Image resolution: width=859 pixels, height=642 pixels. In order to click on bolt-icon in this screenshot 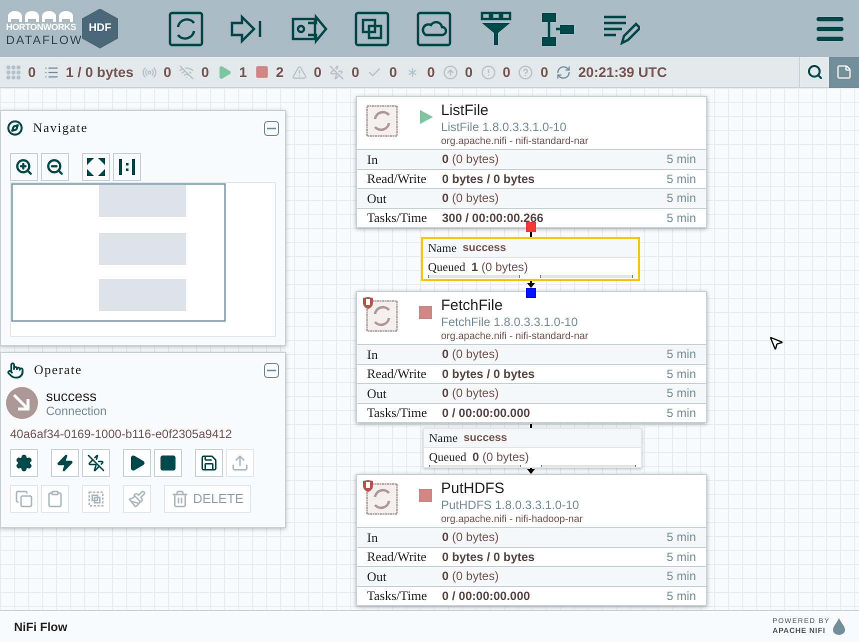, I will do `click(65, 463)`.